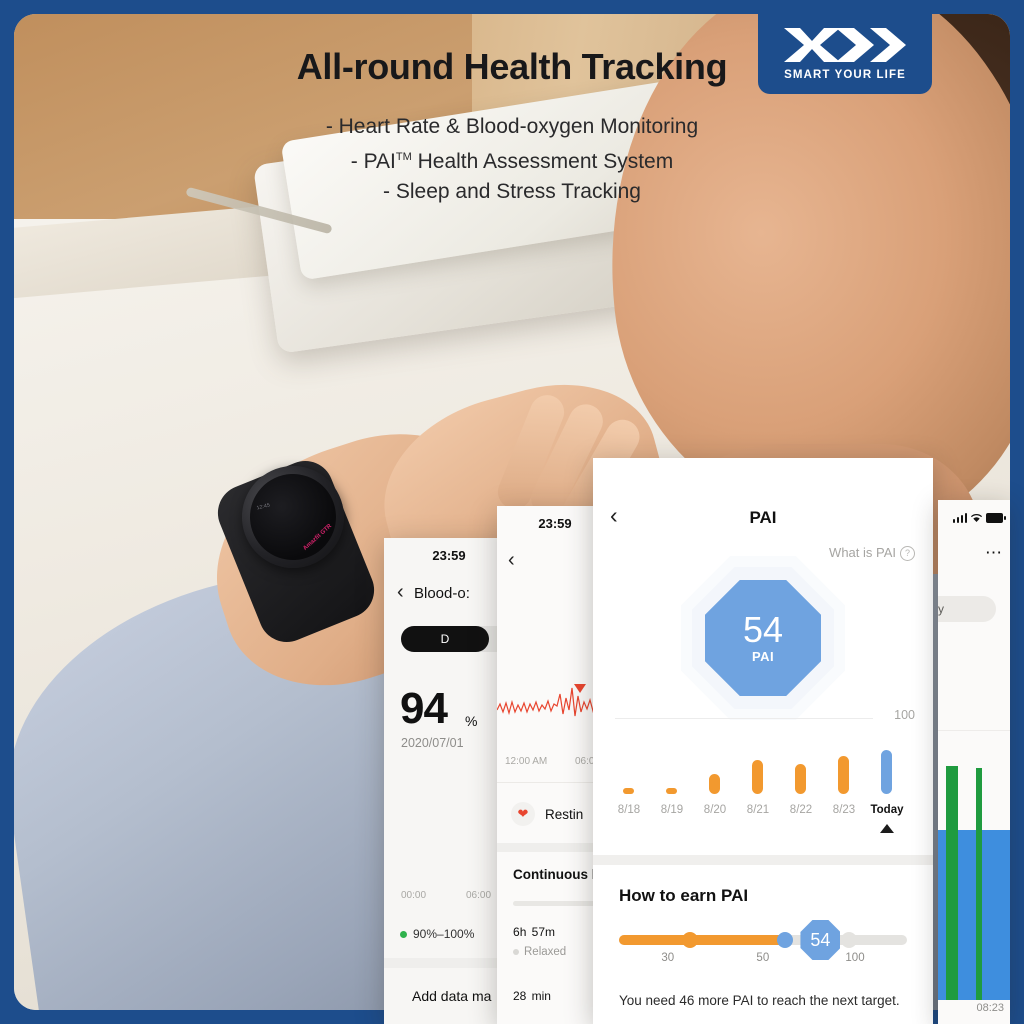 The height and width of the screenshot is (1024, 1024). Describe the element at coordinates (263, 507) in the screenshot. I see `watch-face-text: 12:45` at that location.